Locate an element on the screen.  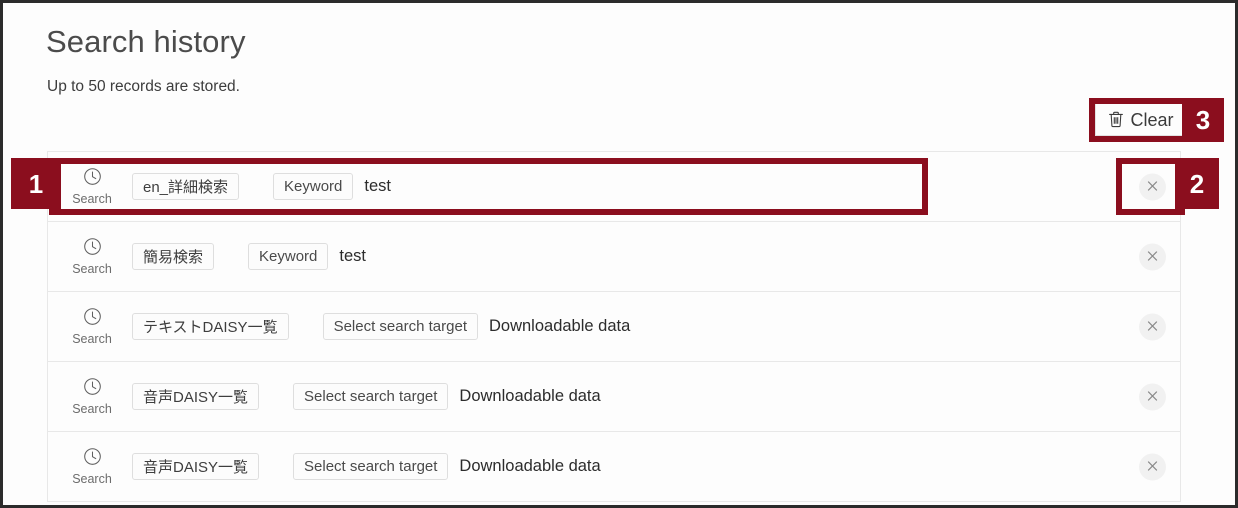
history-category-chip: en_詳細検索 is located at coordinates (186, 186).